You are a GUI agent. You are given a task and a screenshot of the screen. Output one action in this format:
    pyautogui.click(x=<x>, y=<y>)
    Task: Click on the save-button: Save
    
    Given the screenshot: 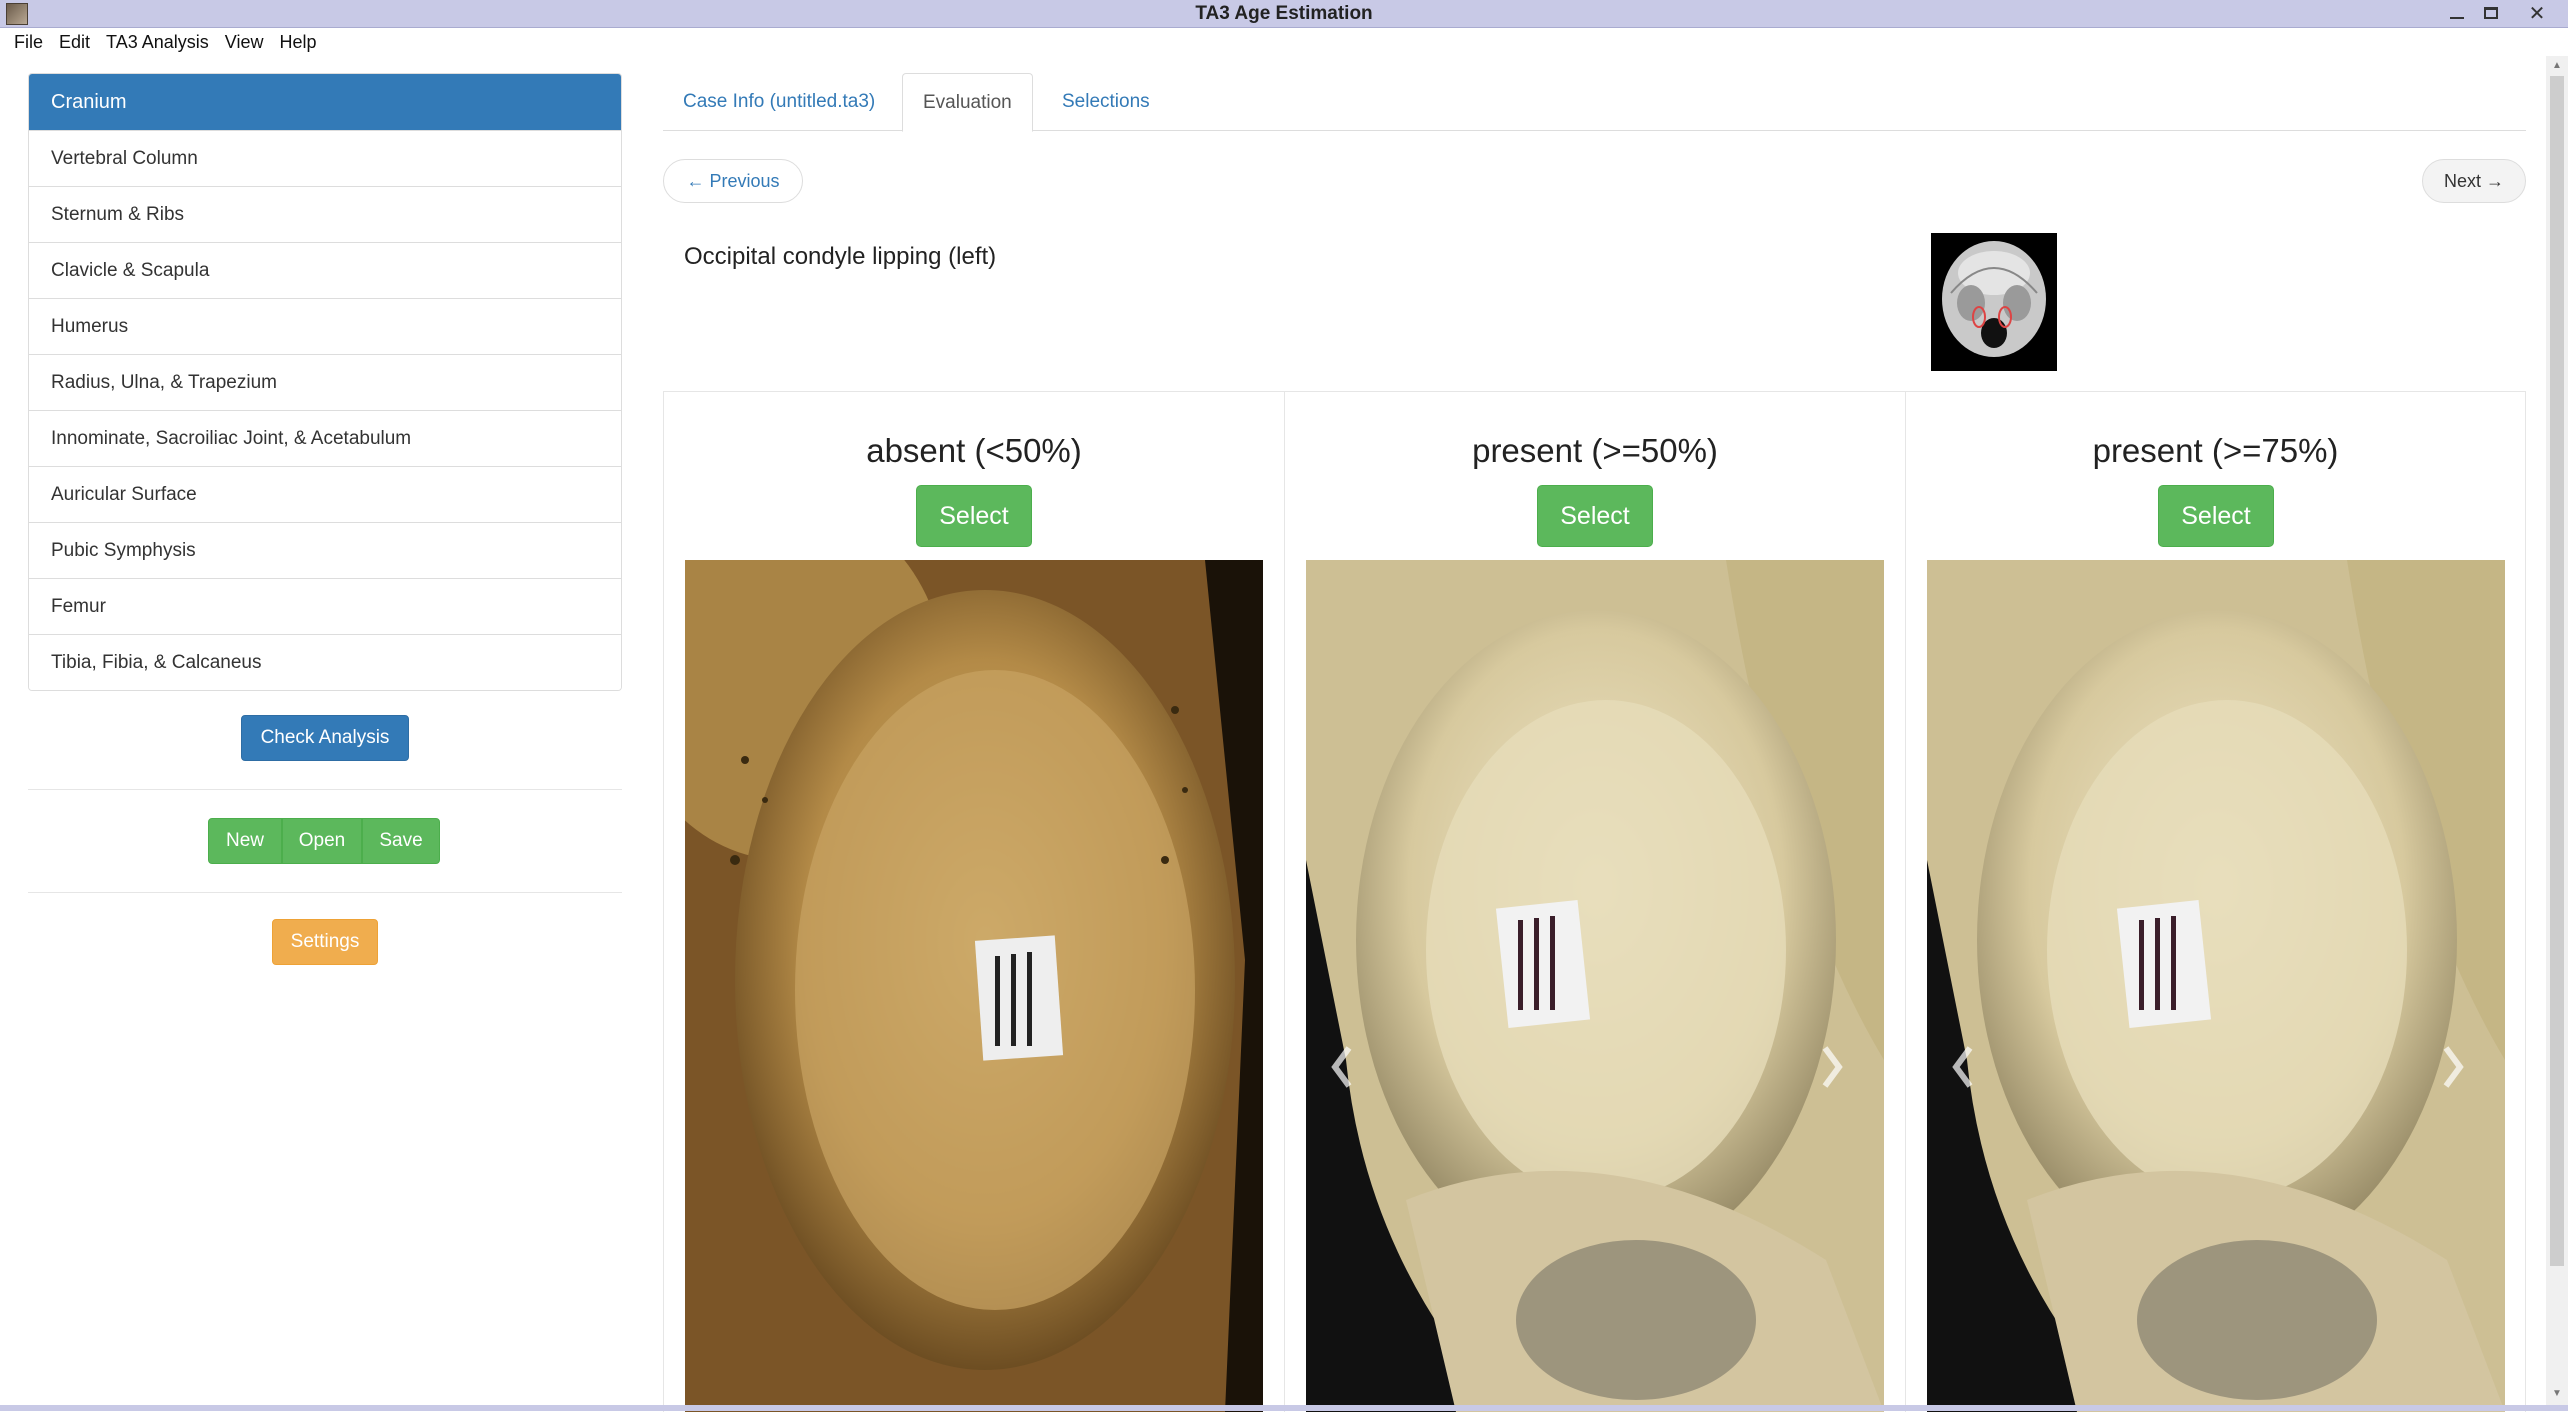 What is the action you would take?
    pyautogui.click(x=401, y=841)
    